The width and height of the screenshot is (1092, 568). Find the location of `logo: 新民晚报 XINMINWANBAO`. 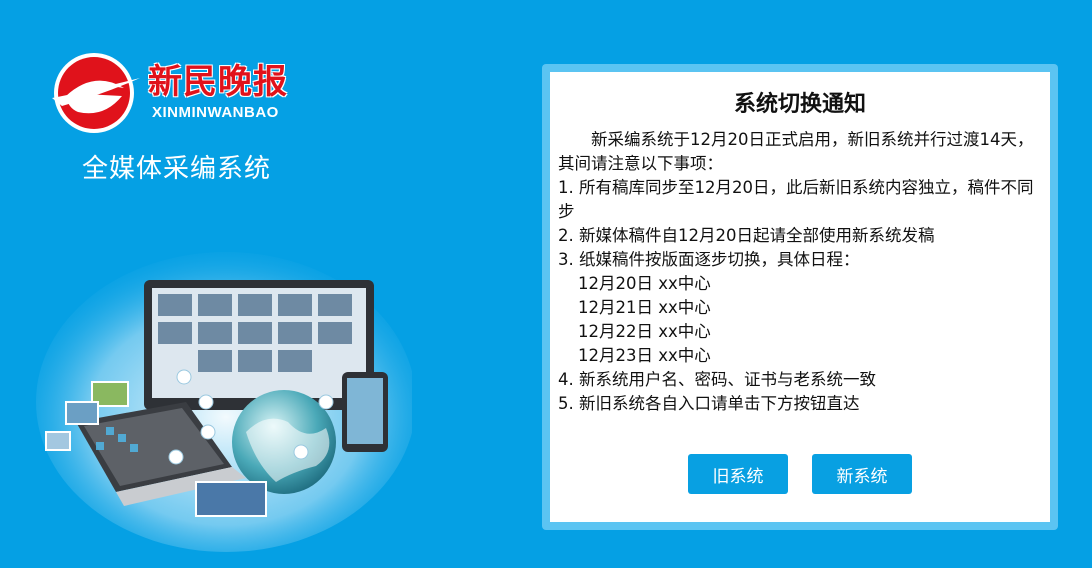

logo: 新民晚报 XINMINWANBAO is located at coordinates (174, 93).